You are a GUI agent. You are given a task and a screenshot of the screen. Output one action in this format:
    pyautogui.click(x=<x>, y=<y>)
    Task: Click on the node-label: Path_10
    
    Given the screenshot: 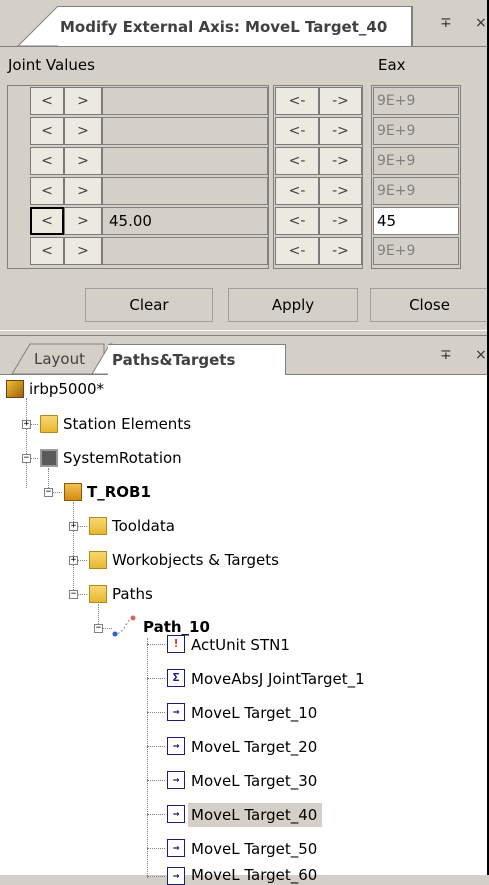 What is the action you would take?
    pyautogui.click(x=176, y=627)
    